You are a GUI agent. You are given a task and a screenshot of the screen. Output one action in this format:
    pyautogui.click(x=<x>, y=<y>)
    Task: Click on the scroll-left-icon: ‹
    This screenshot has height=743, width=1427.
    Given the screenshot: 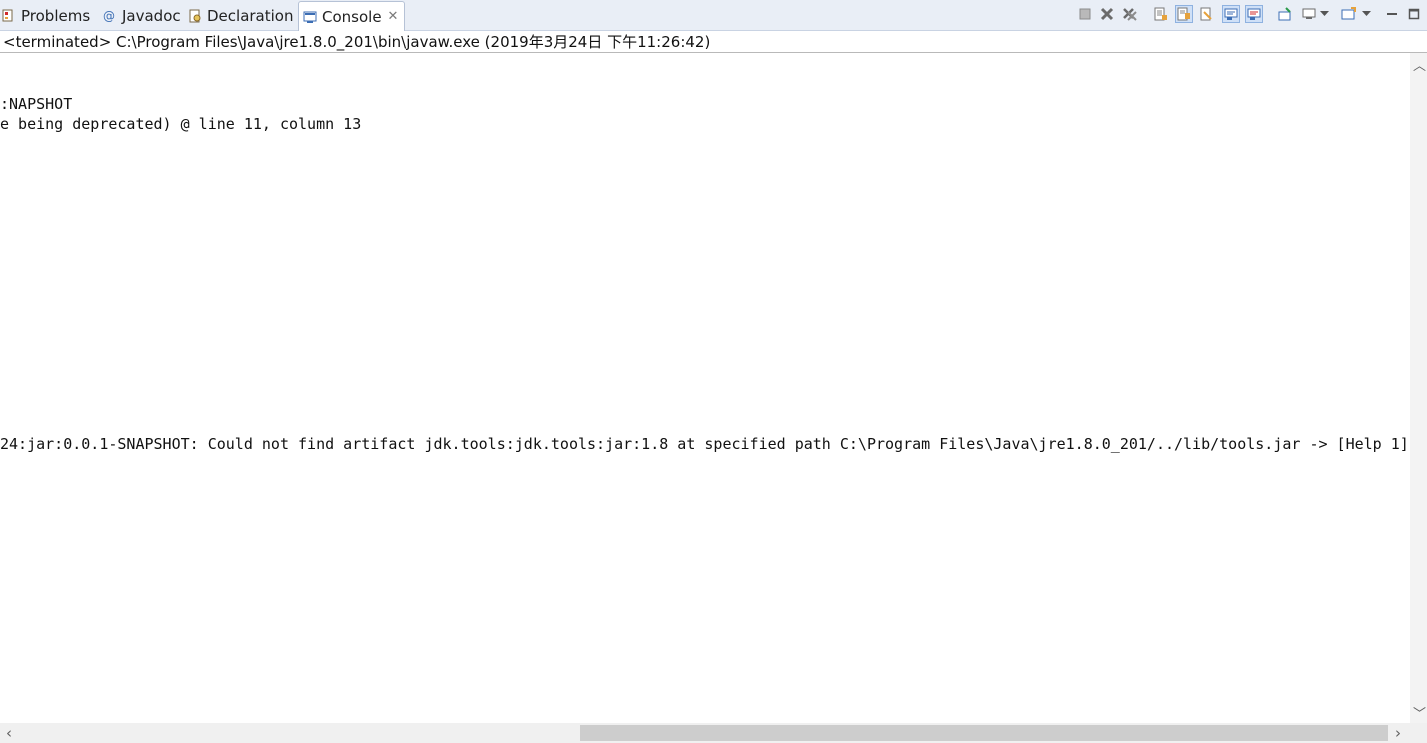 What is the action you would take?
    pyautogui.click(x=9, y=733)
    